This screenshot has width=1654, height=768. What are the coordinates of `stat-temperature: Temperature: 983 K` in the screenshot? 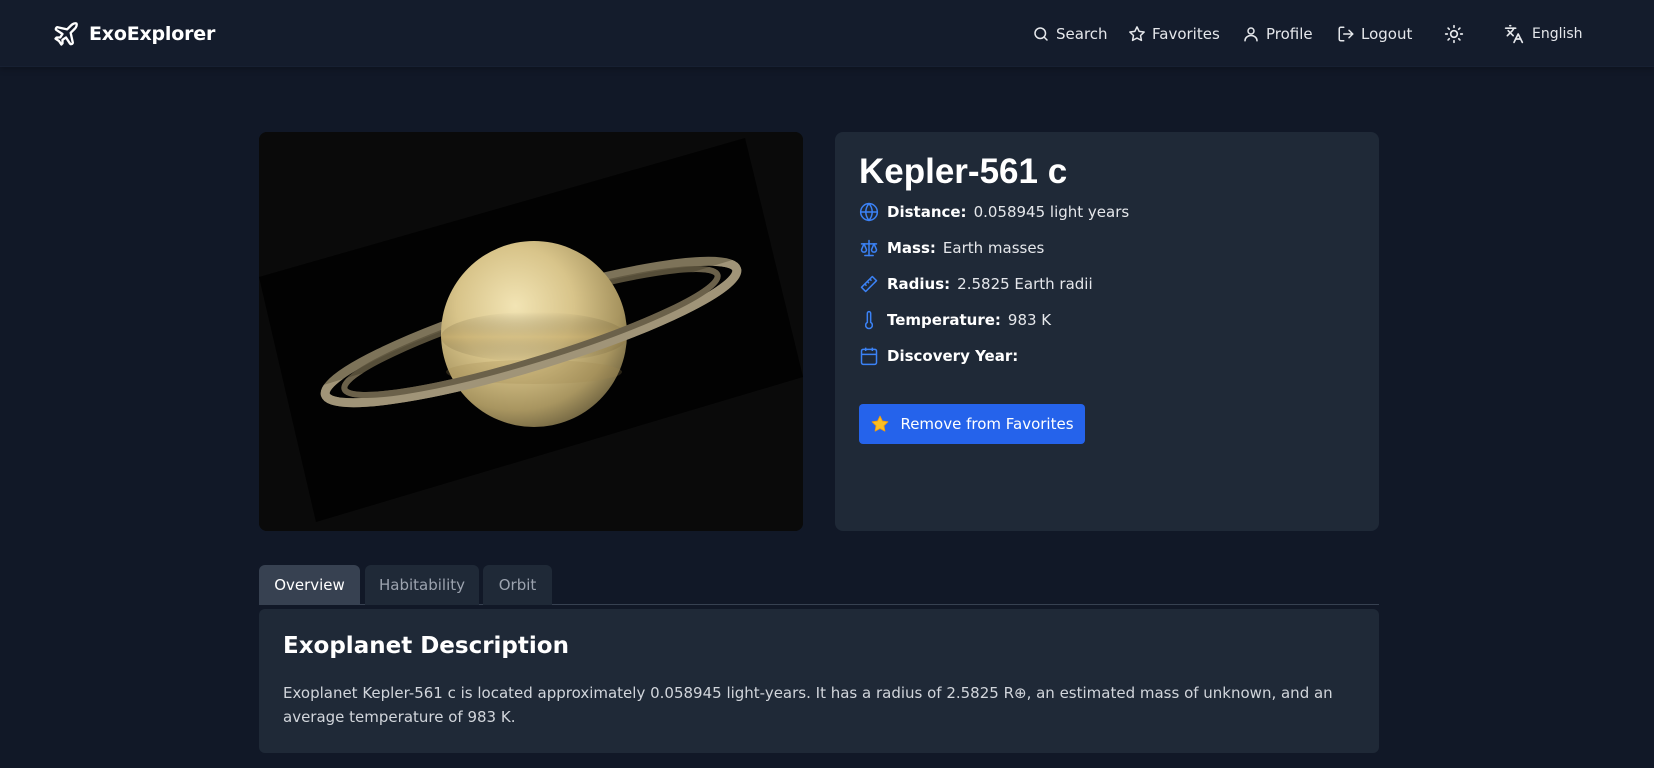 It's located at (955, 320).